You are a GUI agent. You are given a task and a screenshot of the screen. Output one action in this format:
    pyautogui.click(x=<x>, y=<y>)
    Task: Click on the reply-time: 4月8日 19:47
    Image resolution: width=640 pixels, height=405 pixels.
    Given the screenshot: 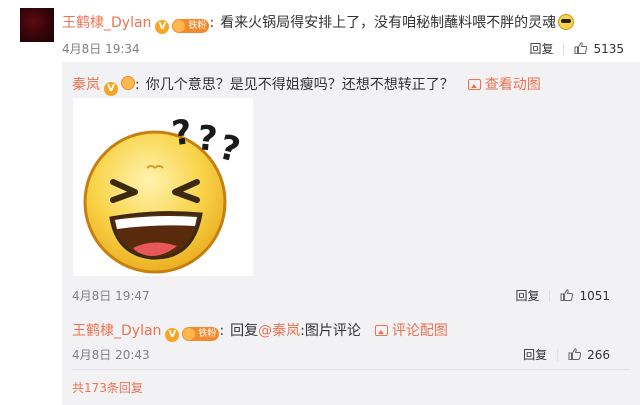 What is the action you would take?
    pyautogui.click(x=111, y=296)
    